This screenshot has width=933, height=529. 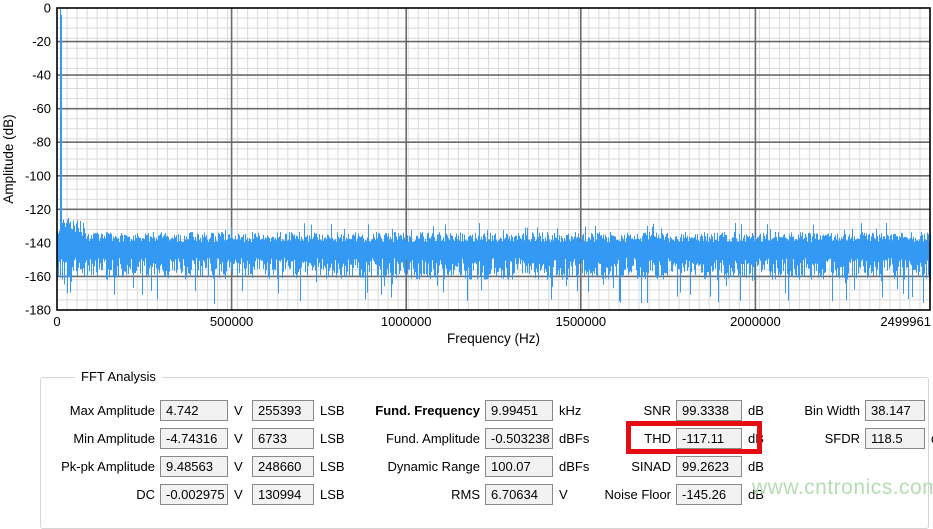 I want to click on stat-value-field: 38.147, so click(x=895, y=410).